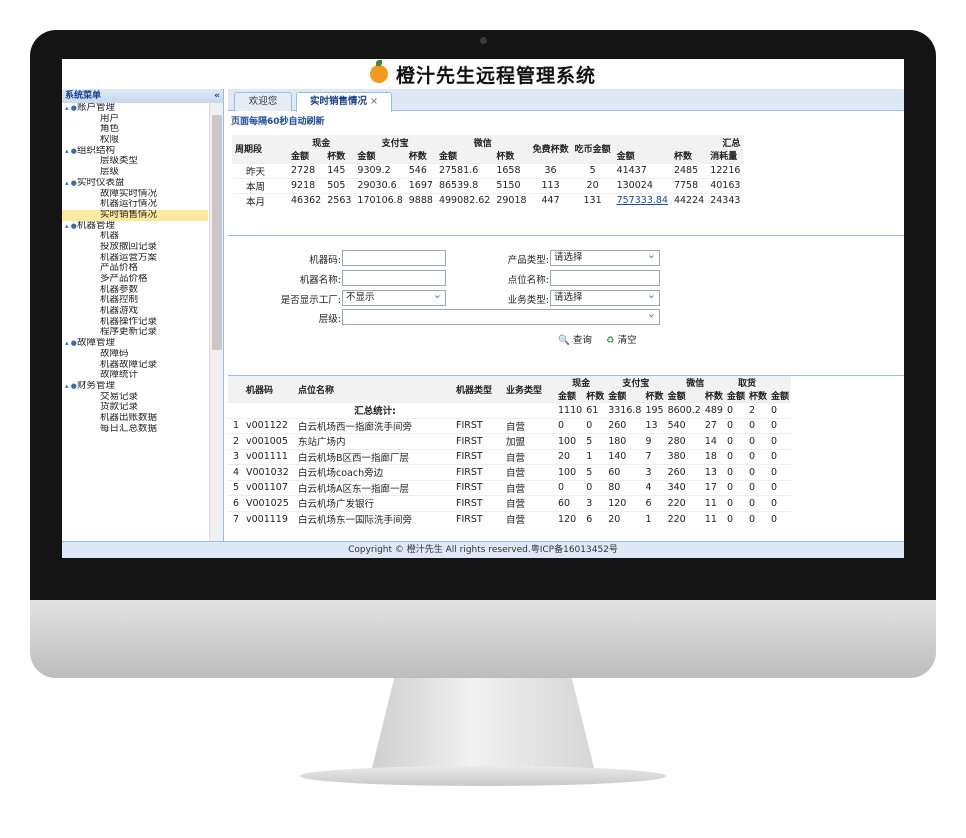 The width and height of the screenshot is (966, 838). I want to click on menu-item: 货款记录, so click(135, 407).